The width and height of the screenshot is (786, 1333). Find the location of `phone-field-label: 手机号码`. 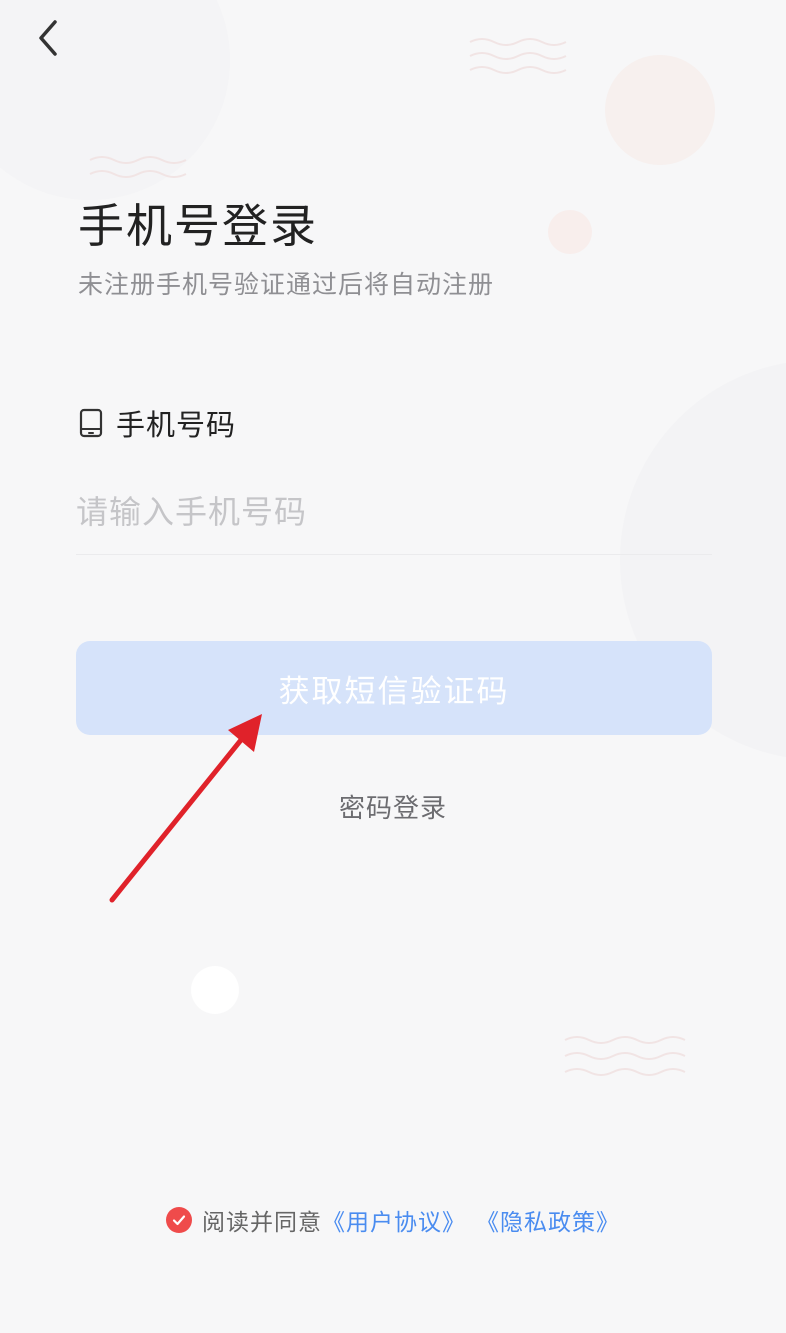

phone-field-label: 手机号码 is located at coordinates (157, 423).